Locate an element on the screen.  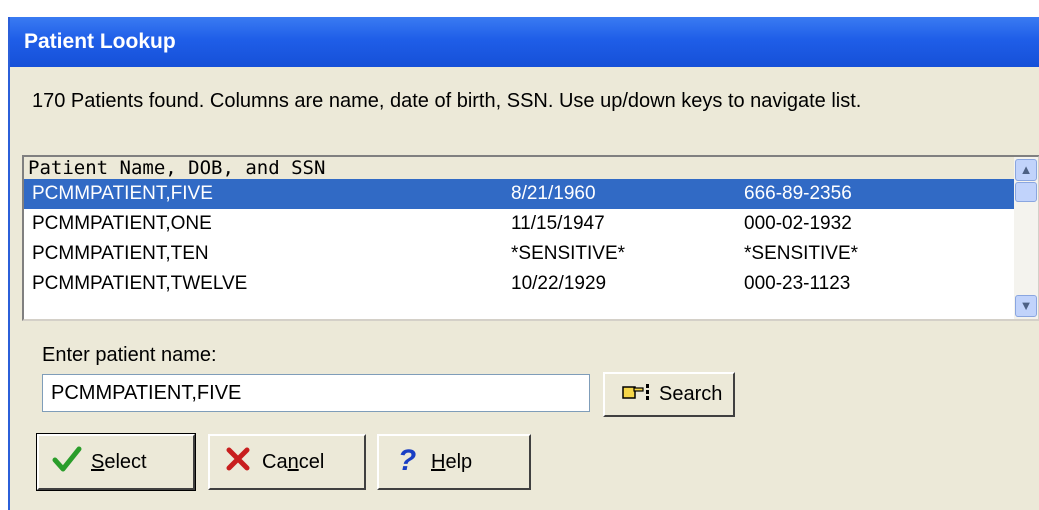
row-dob: 10/22/1929 is located at coordinates (559, 283).